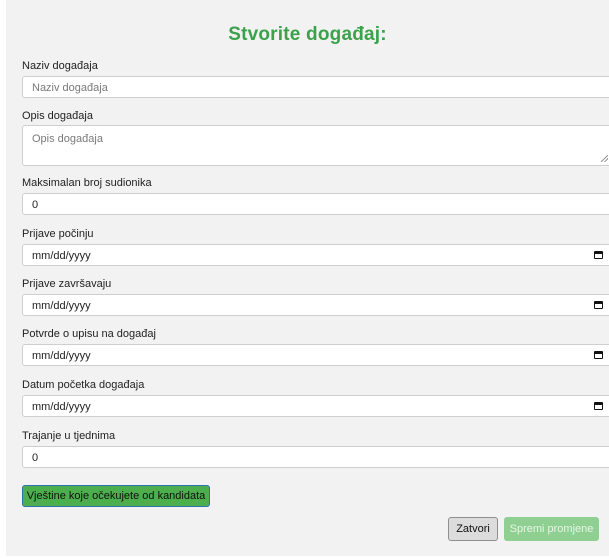  I want to click on event-description-label: Opis događaja, so click(57, 116).